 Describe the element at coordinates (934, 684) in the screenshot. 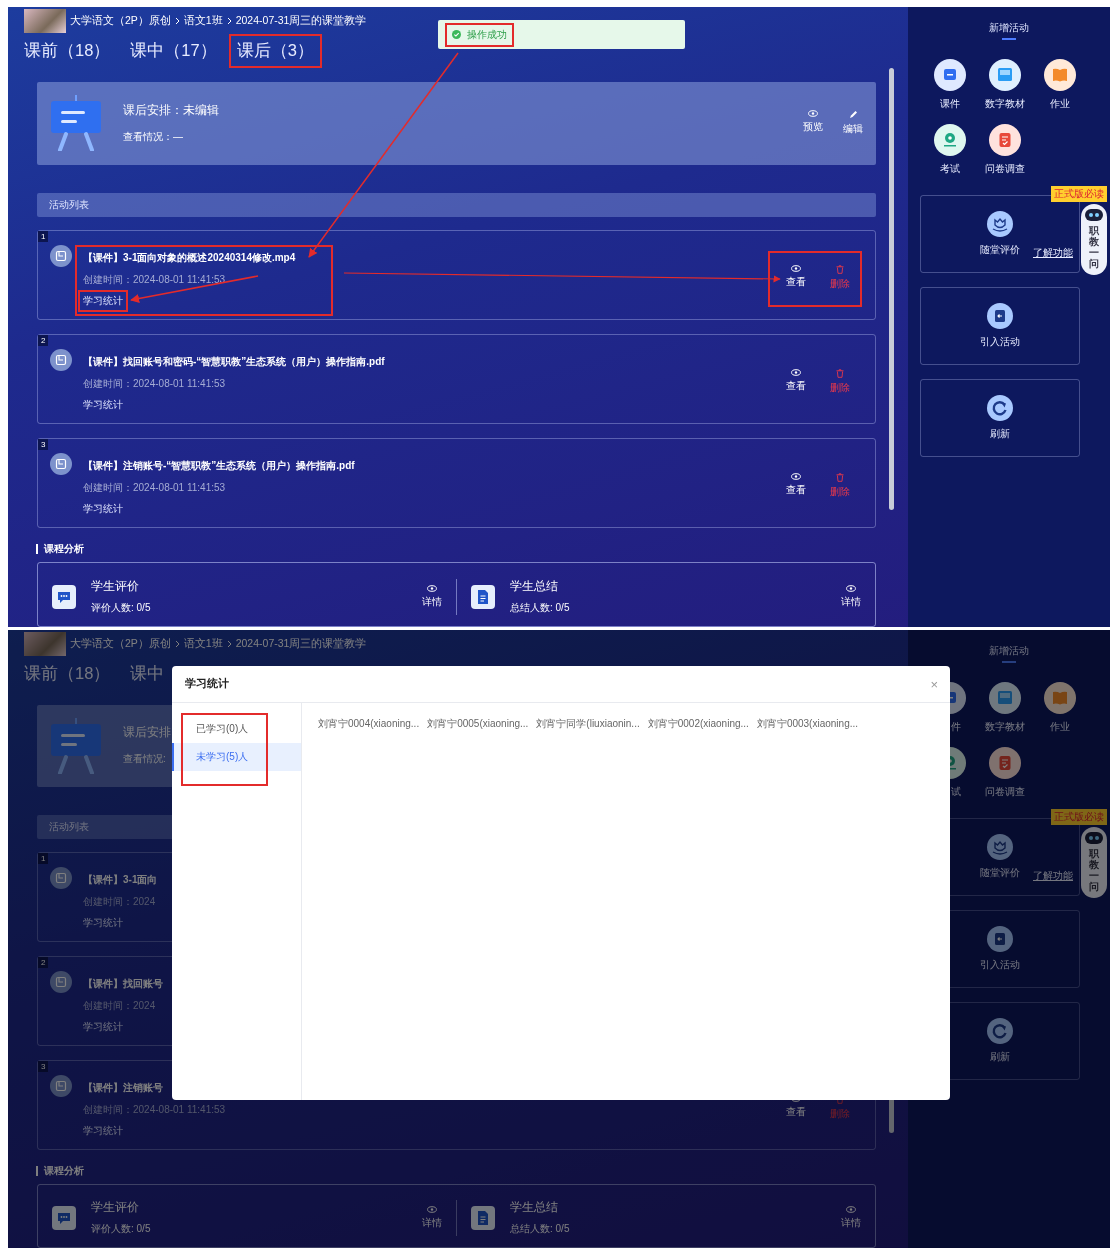

I see `close-button: ×` at that location.